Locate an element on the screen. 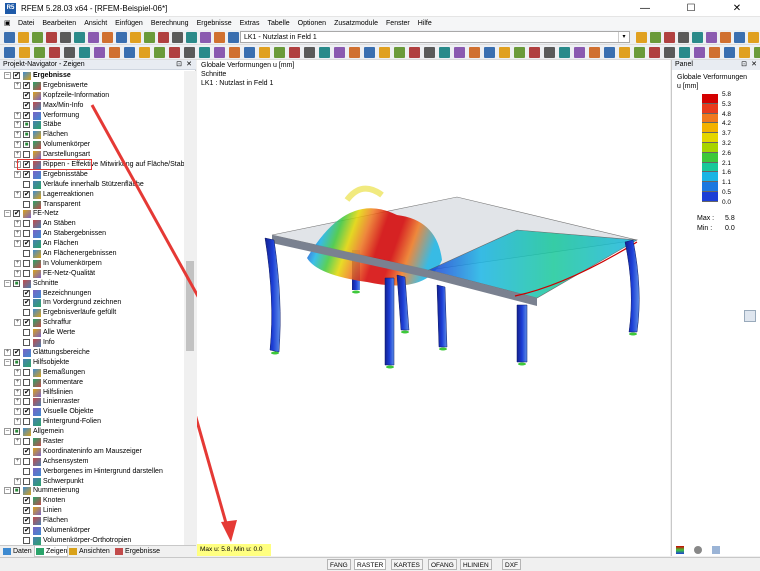  loadcase-select: LK1 - Nutzlast in Feld 1 ▾ is located at coordinates (435, 37).